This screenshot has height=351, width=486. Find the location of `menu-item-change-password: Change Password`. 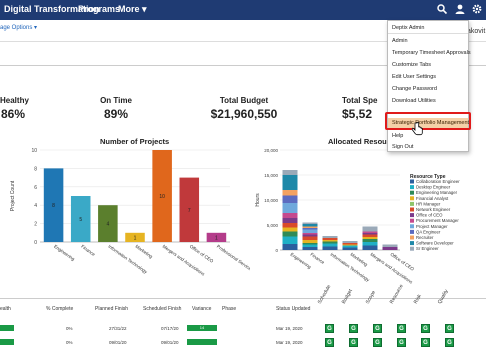

menu-item-change-password: Change Password is located at coordinates (428, 89).